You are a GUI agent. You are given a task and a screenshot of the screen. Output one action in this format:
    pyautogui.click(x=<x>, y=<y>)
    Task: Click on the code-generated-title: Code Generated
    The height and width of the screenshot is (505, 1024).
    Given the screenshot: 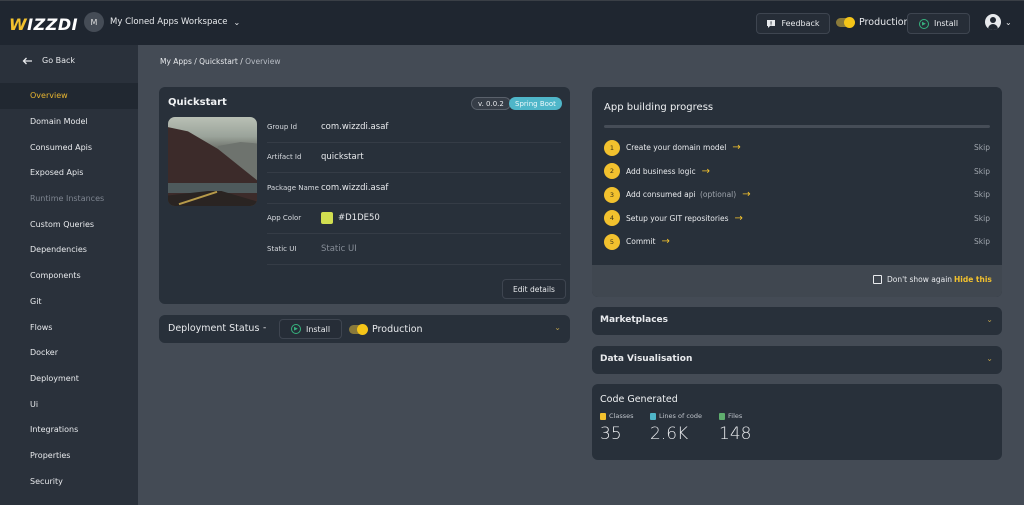 What is the action you would take?
    pyautogui.click(x=639, y=399)
    